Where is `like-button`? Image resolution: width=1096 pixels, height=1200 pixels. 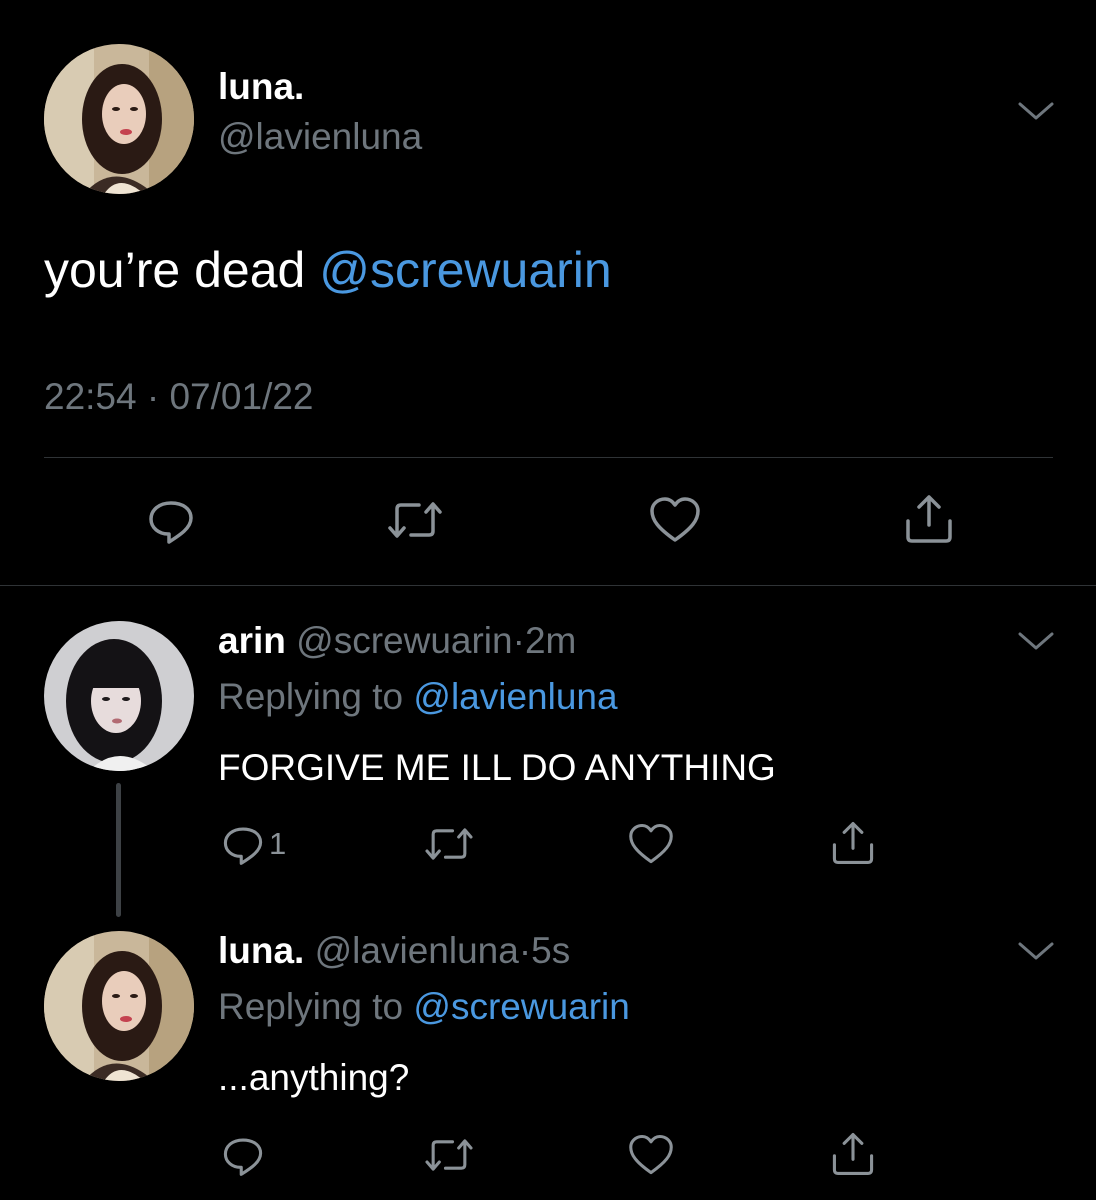 like-button is located at coordinates (675, 520).